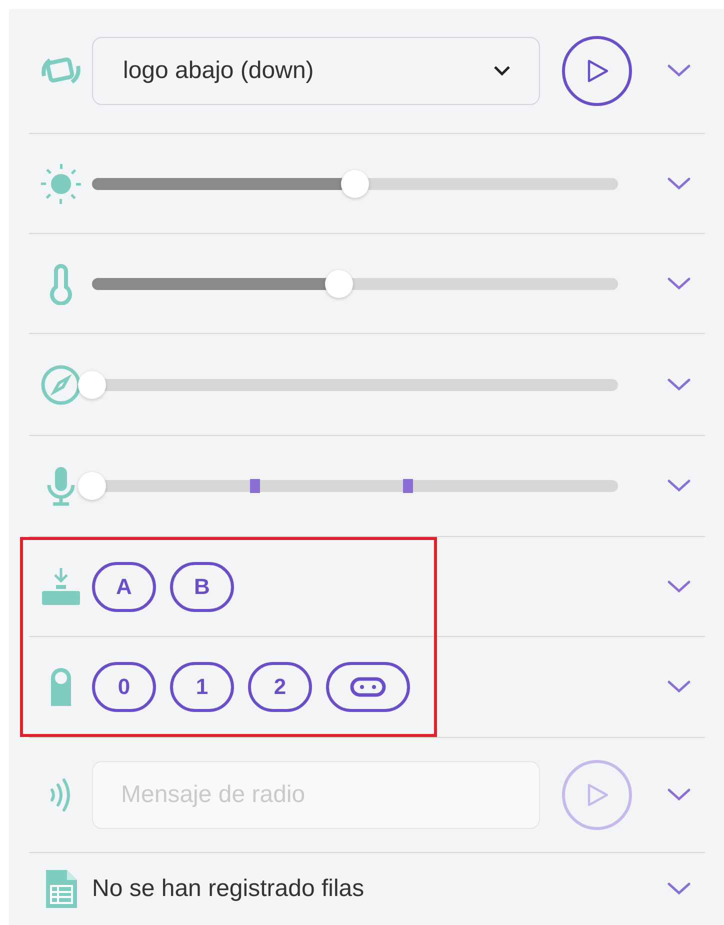 This screenshot has height=925, width=724. I want to click on logo-button, so click(368, 687).